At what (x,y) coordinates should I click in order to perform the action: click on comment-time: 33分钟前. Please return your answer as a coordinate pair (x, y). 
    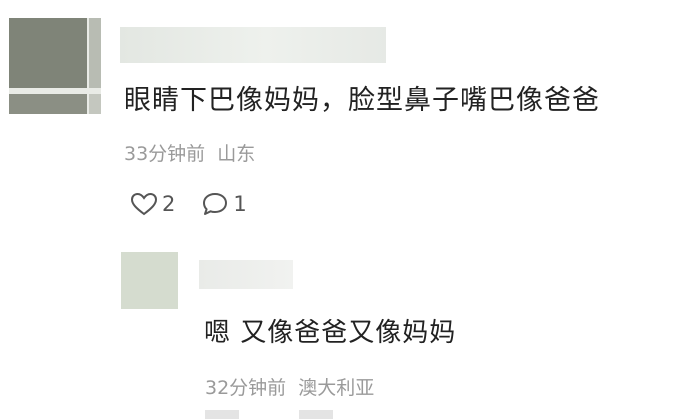
    Looking at the image, I should click on (165, 154).